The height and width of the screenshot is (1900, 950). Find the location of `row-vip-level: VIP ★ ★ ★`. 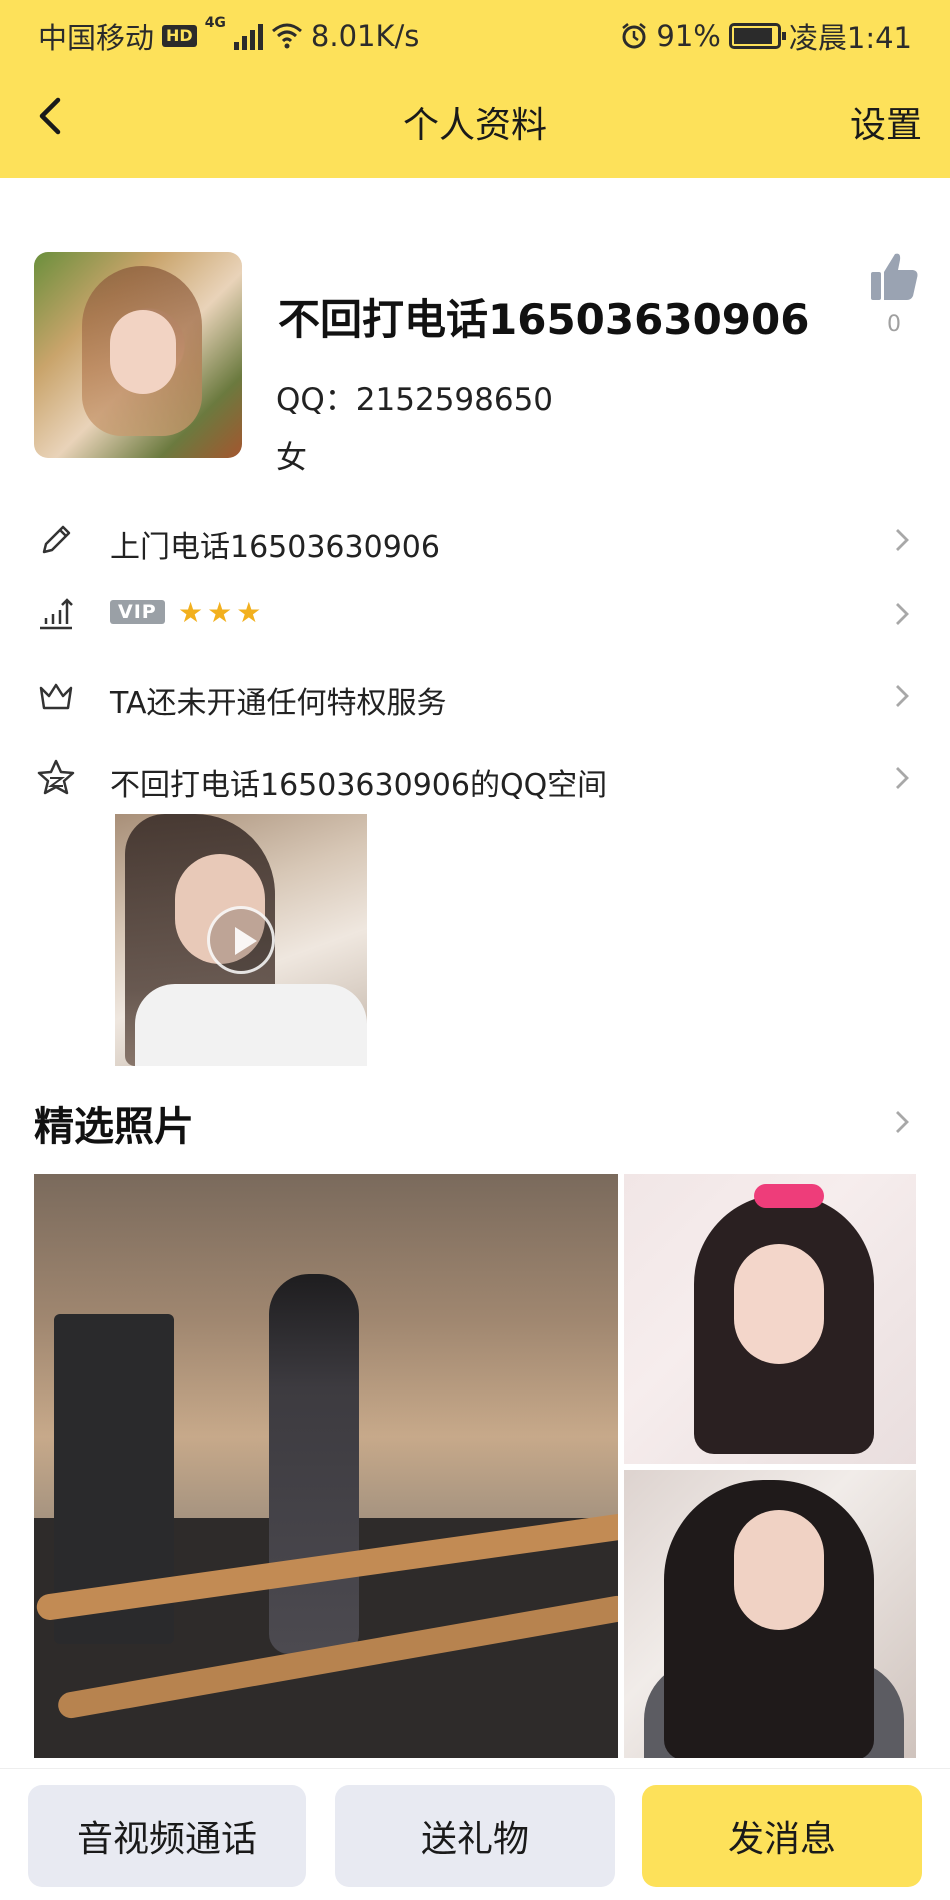

row-vip-level: VIP ★ ★ ★ is located at coordinates (475, 613).